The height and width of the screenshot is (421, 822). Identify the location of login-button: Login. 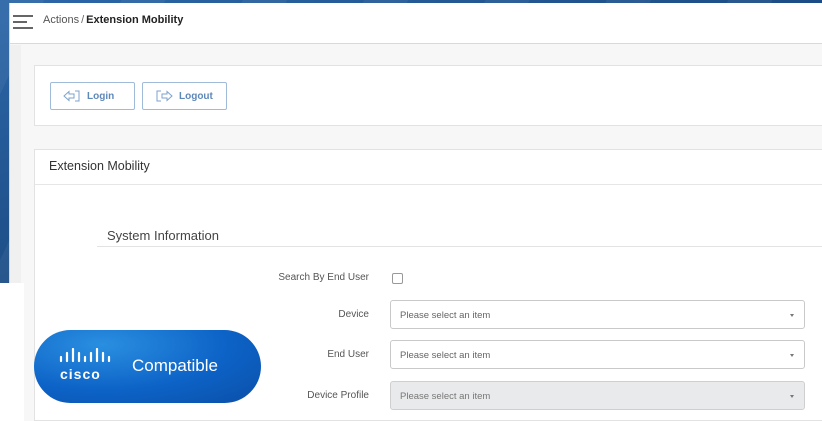
(92, 96).